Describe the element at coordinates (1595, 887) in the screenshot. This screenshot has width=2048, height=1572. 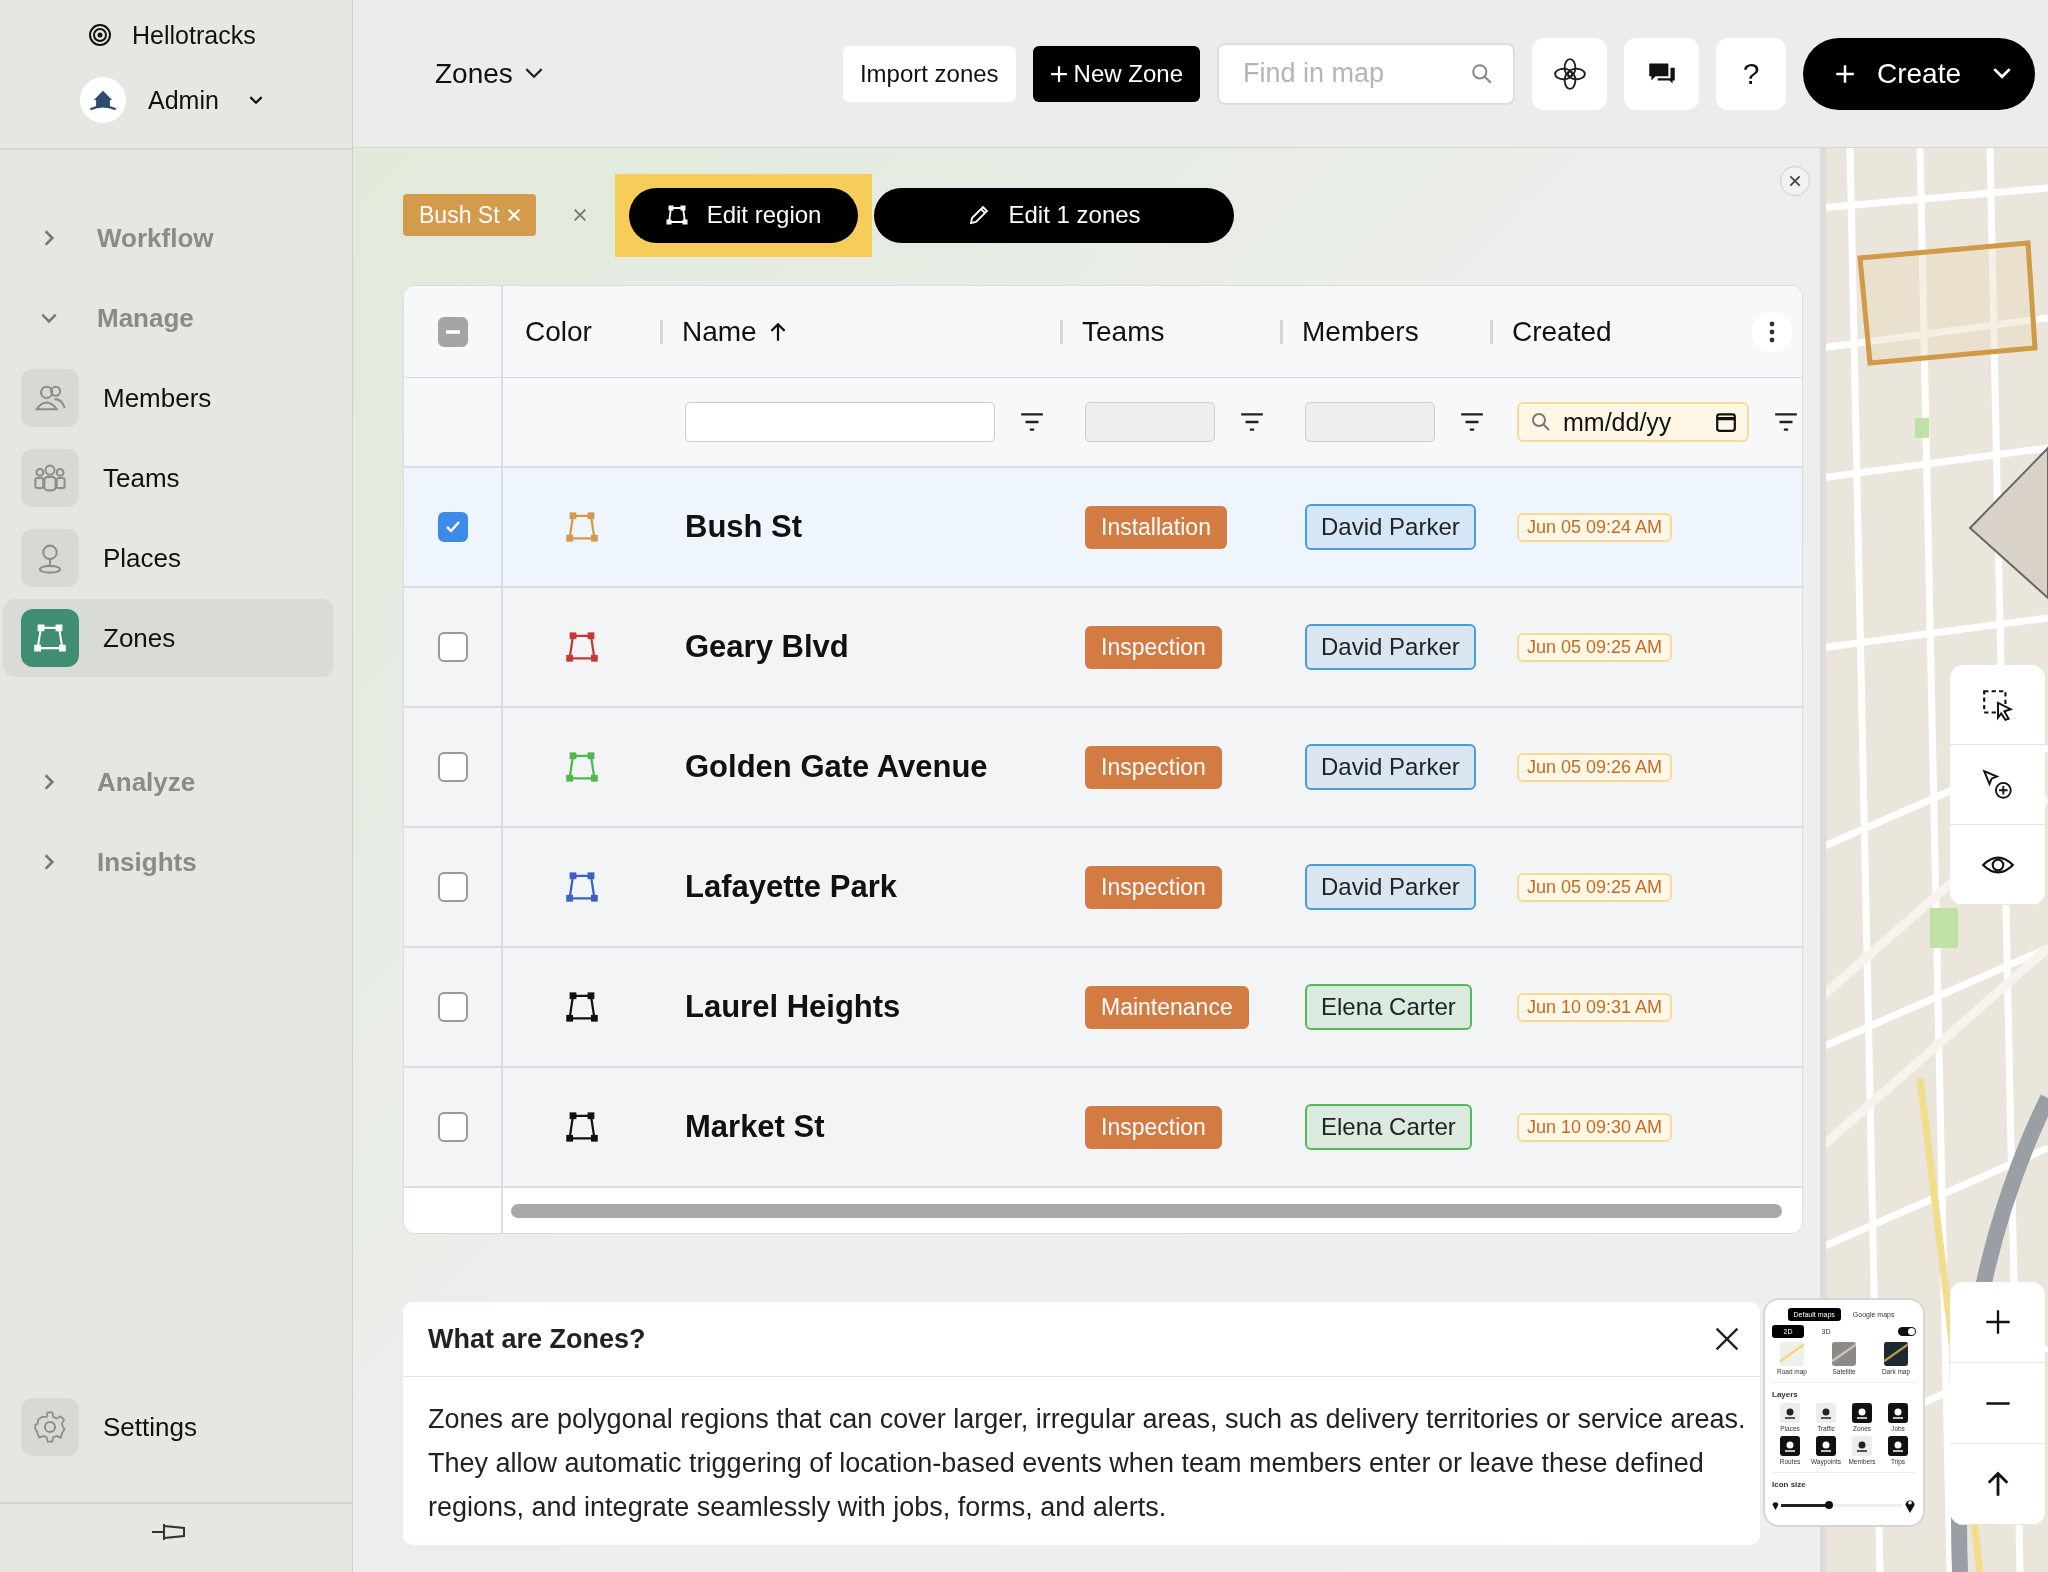
I see `created-date: Jun 05 09:25 AM` at that location.